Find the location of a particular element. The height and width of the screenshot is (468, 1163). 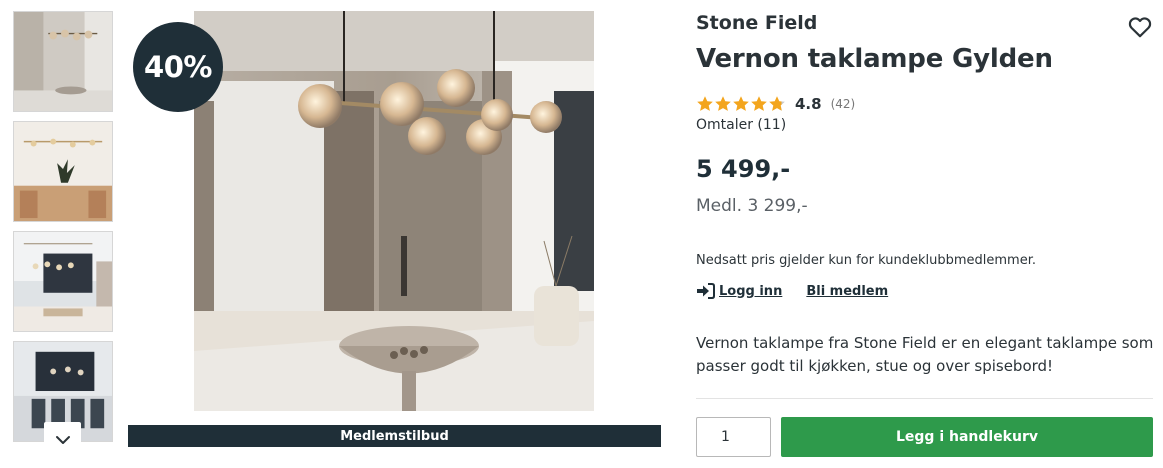

star-rating is located at coordinates (741, 104).